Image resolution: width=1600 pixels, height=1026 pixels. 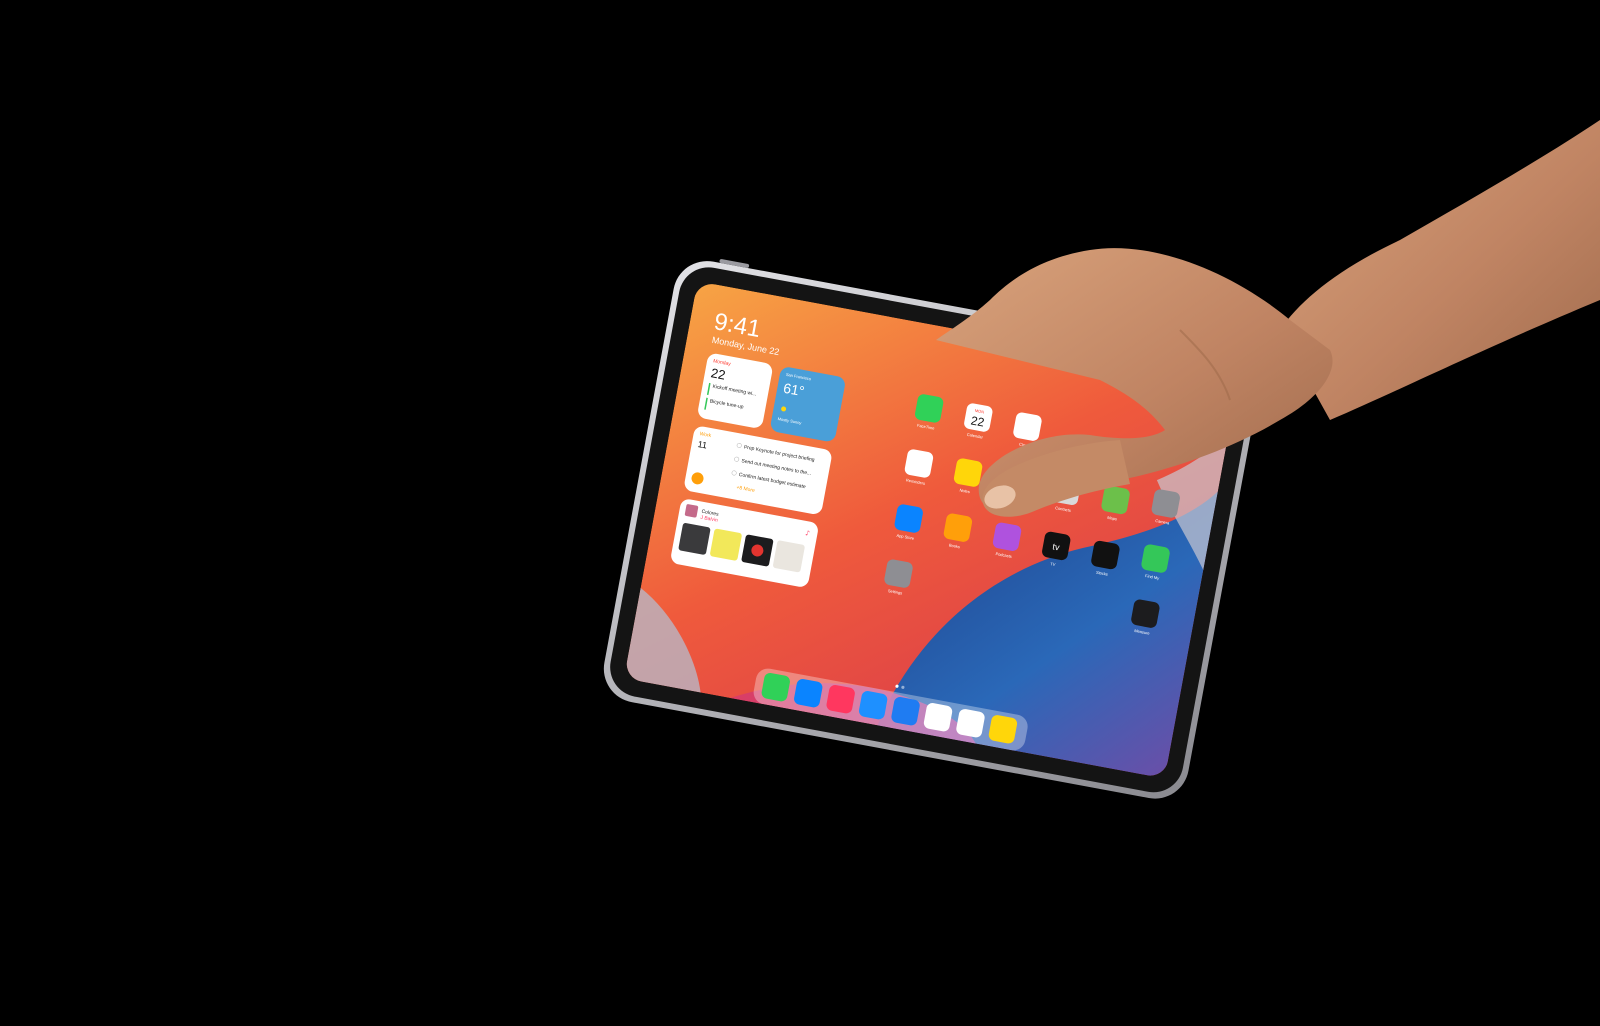 What do you see at coordinates (1027, 426) in the screenshot?
I see `clock-icon` at bounding box center [1027, 426].